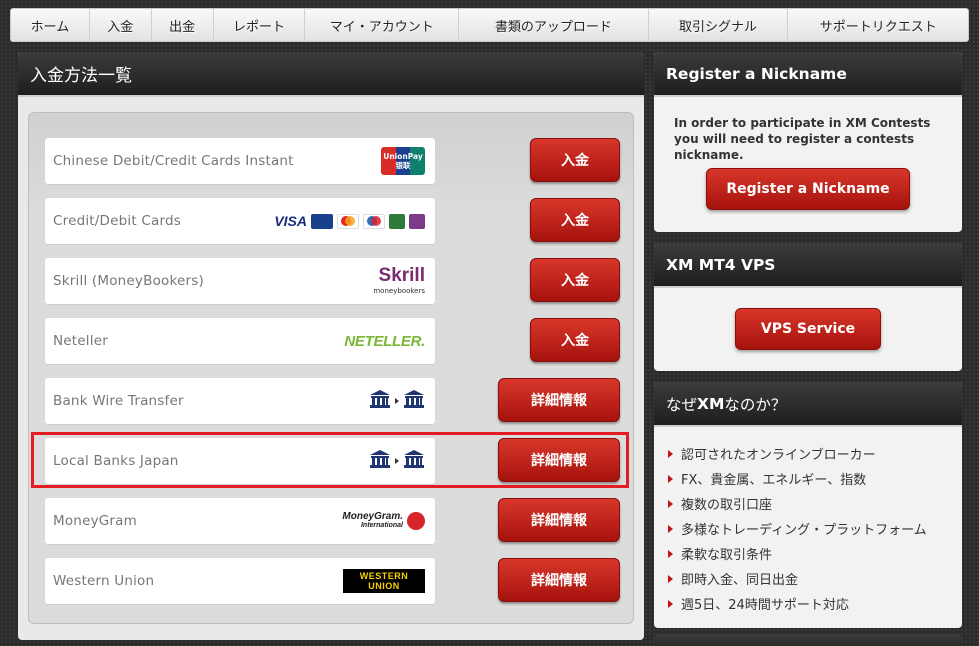  What do you see at coordinates (331, 74) in the screenshot?
I see `deposit-methods-title: 入金方法一覧` at bounding box center [331, 74].